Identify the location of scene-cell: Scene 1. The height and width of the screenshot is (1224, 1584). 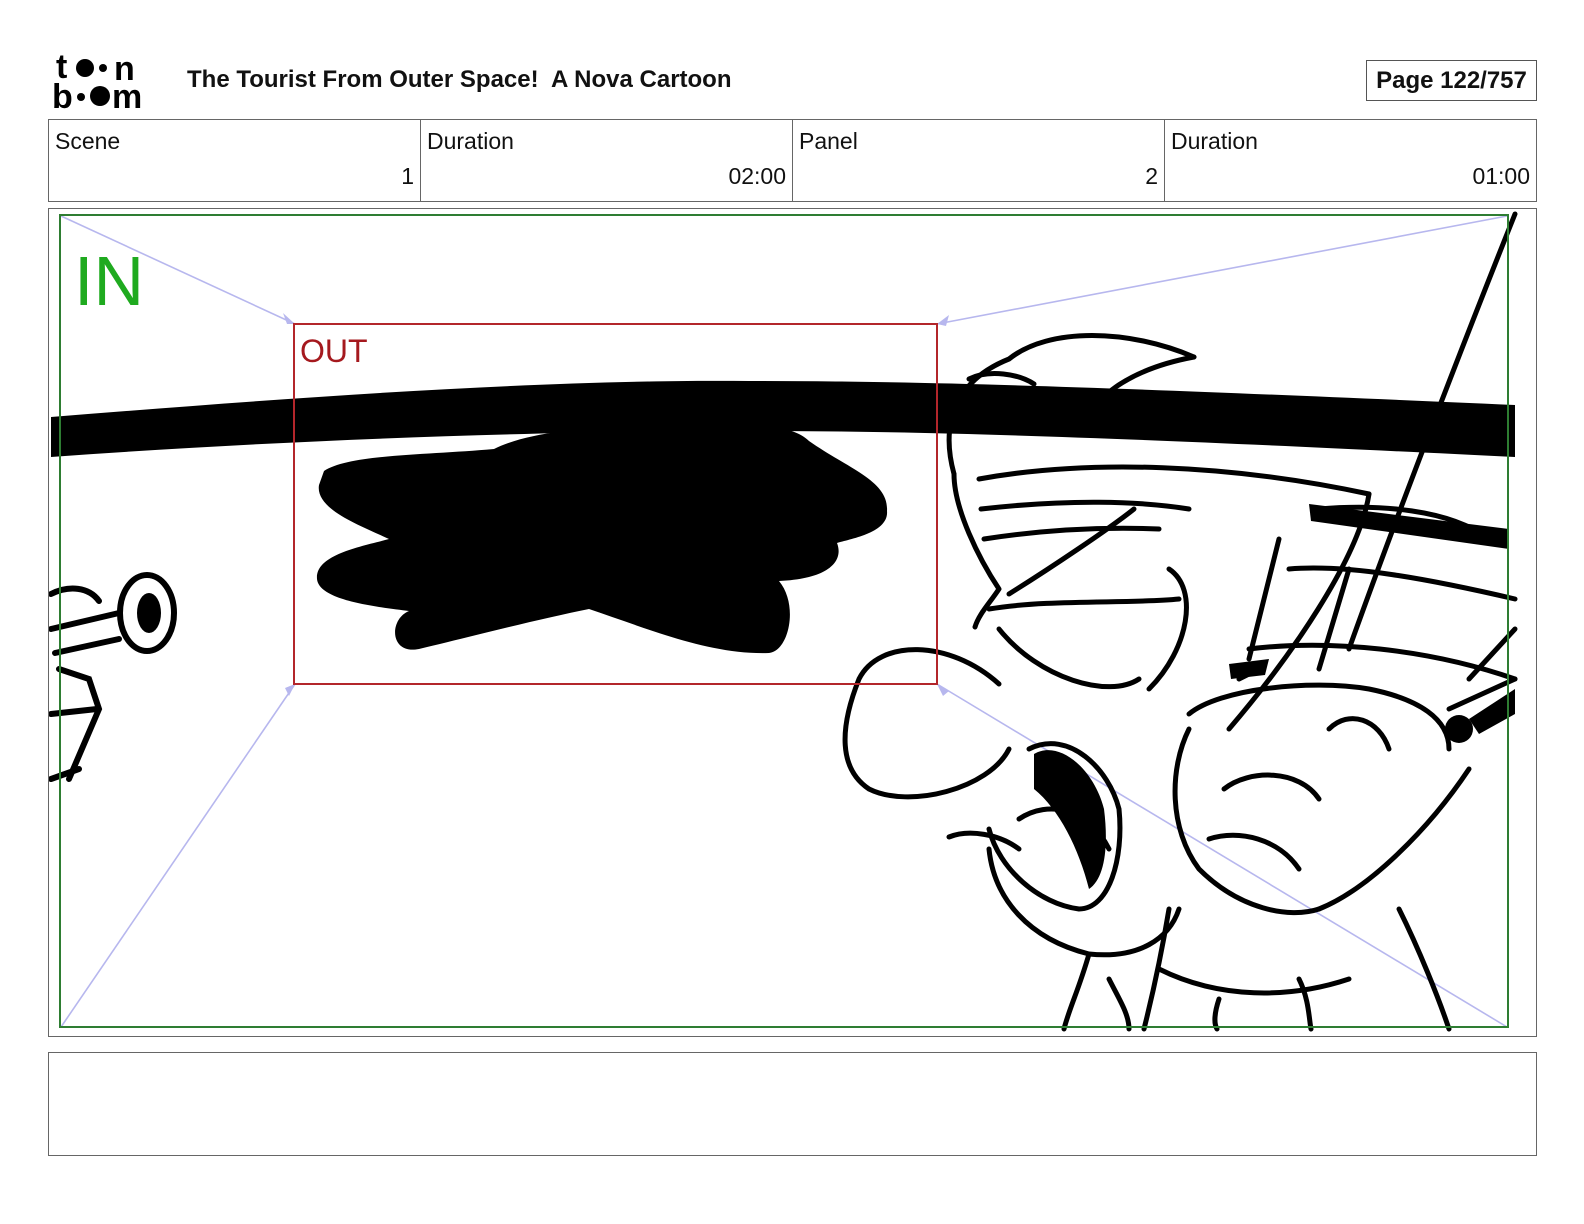
(235, 160).